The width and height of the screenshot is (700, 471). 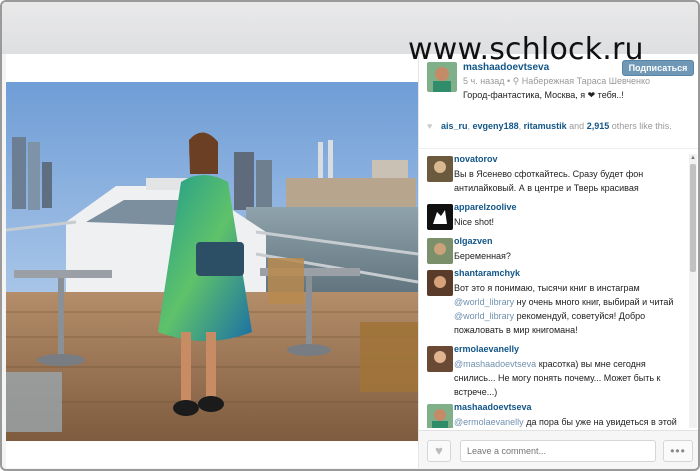 What do you see at coordinates (496, 126) in the screenshot?
I see `like-user-link: evgeny188` at bounding box center [496, 126].